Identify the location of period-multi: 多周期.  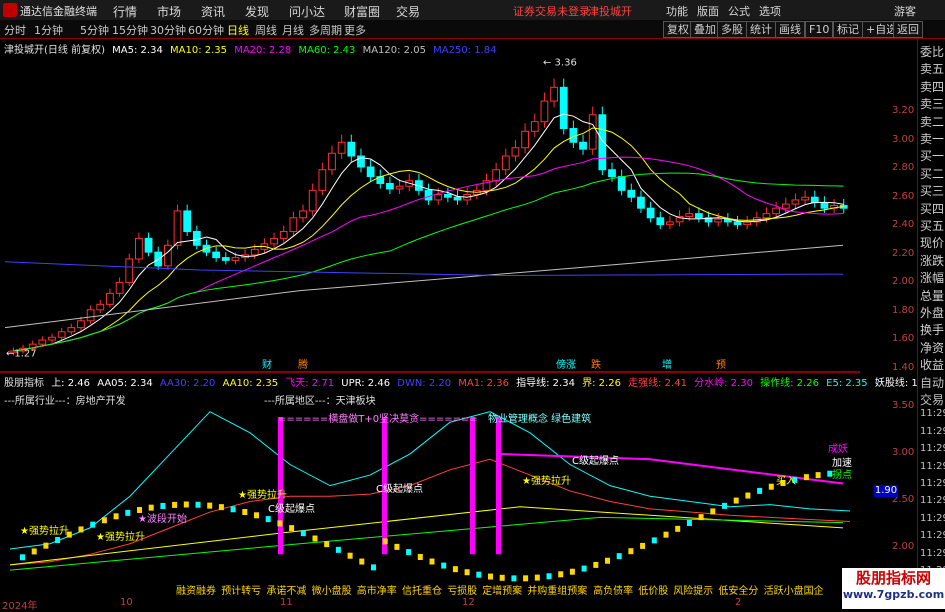
(325, 30).